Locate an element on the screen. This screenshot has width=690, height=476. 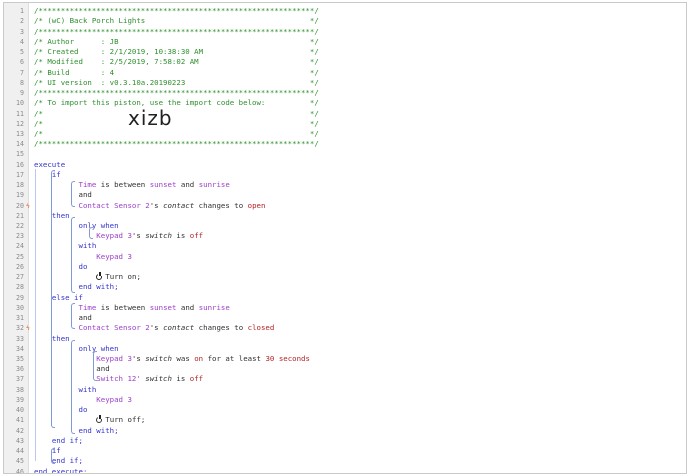
line-number: 9 is located at coordinates (22, 93).